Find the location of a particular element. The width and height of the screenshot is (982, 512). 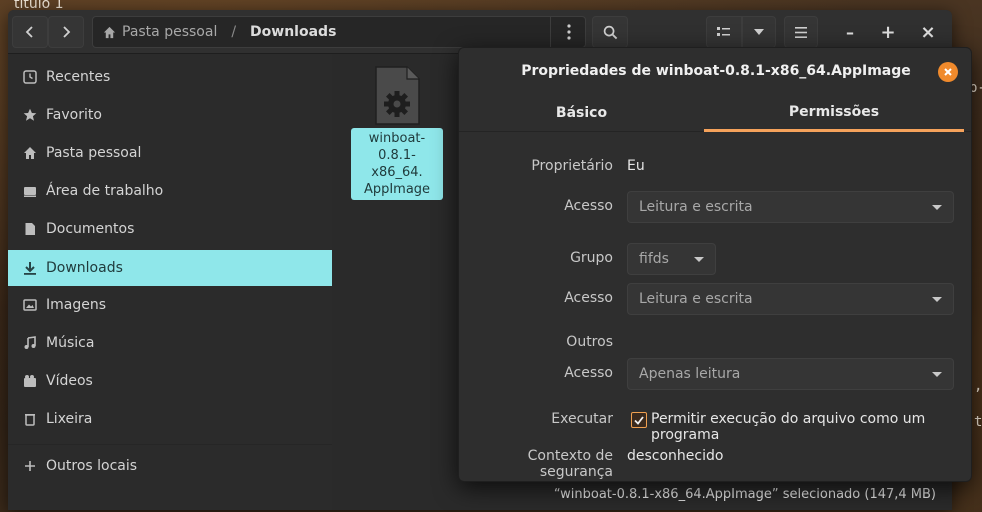

clock-icon is located at coordinates (30, 77).